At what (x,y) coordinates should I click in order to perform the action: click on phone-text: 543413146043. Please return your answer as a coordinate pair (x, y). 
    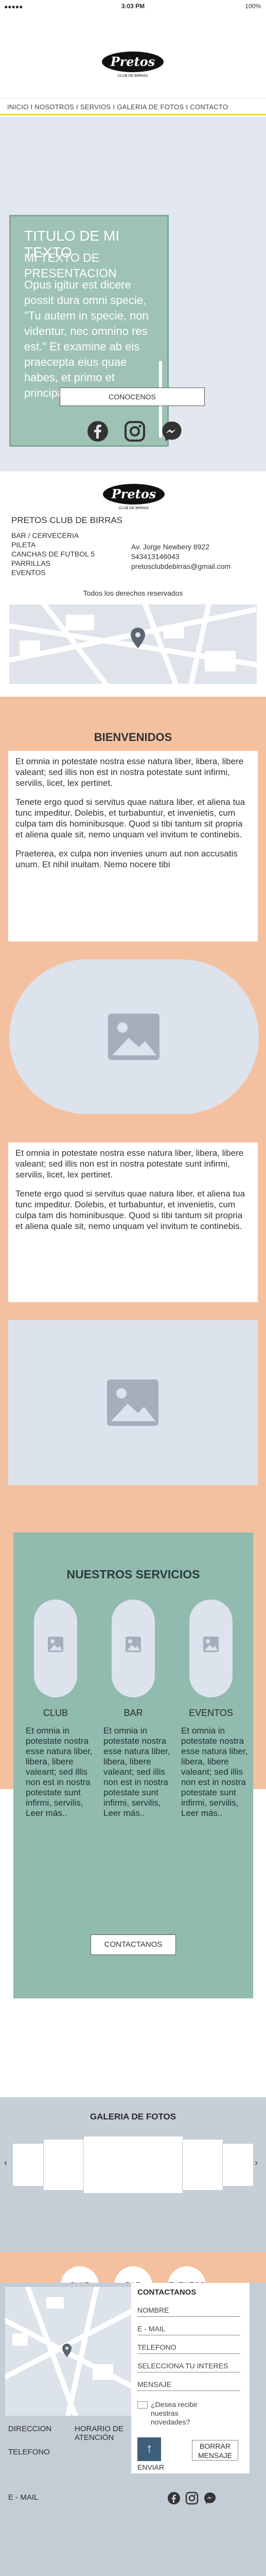
    Looking at the image, I should click on (180, 557).